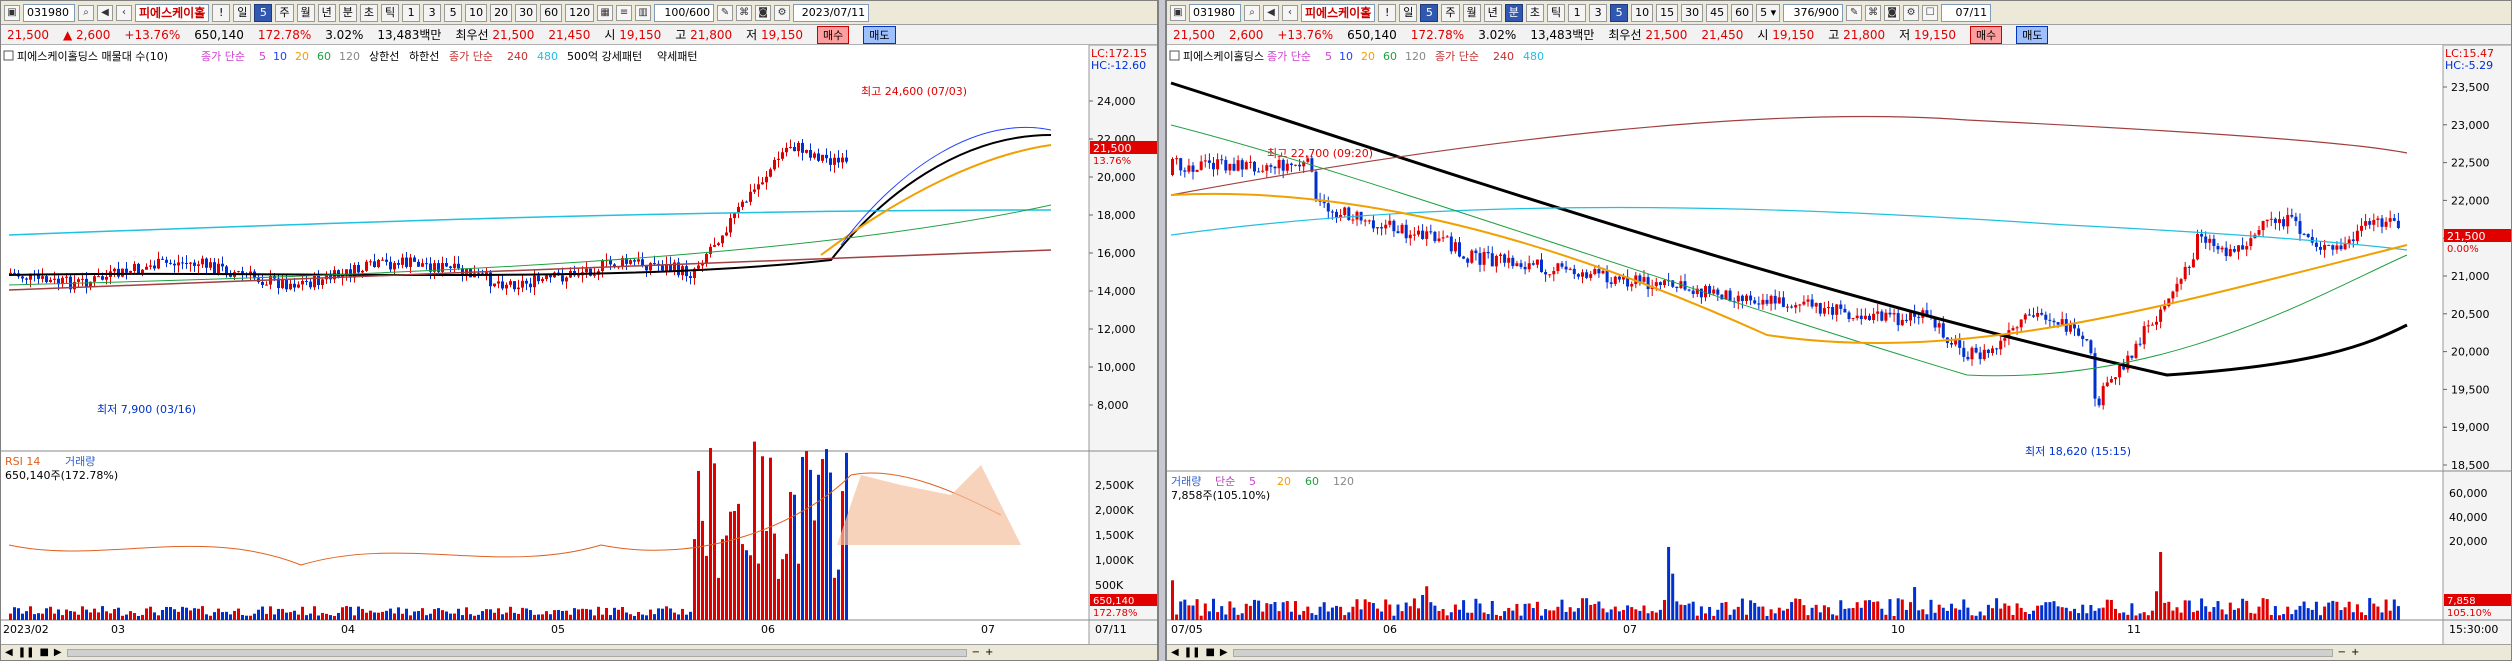 The image size is (2512, 661). Describe the element at coordinates (831, 12) in the screenshot. I see `date-input: 2023/07/11` at that location.